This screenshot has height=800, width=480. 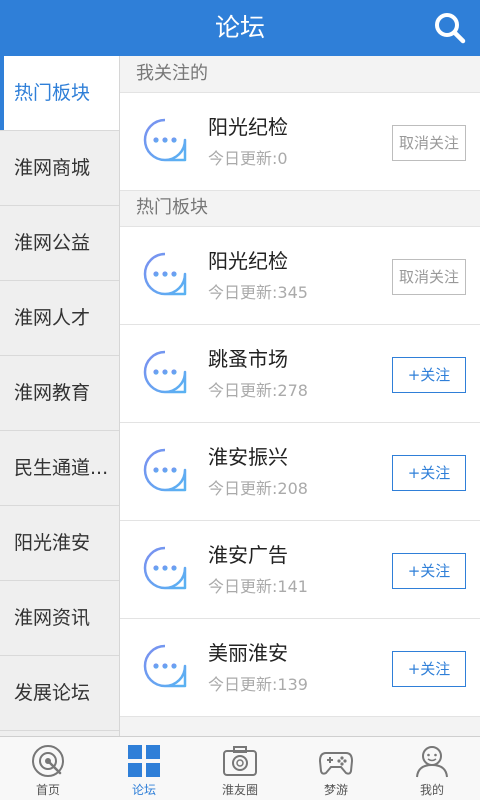 What do you see at coordinates (258, 390) in the screenshot?
I see `forum-updates: 今日更新:278` at bounding box center [258, 390].